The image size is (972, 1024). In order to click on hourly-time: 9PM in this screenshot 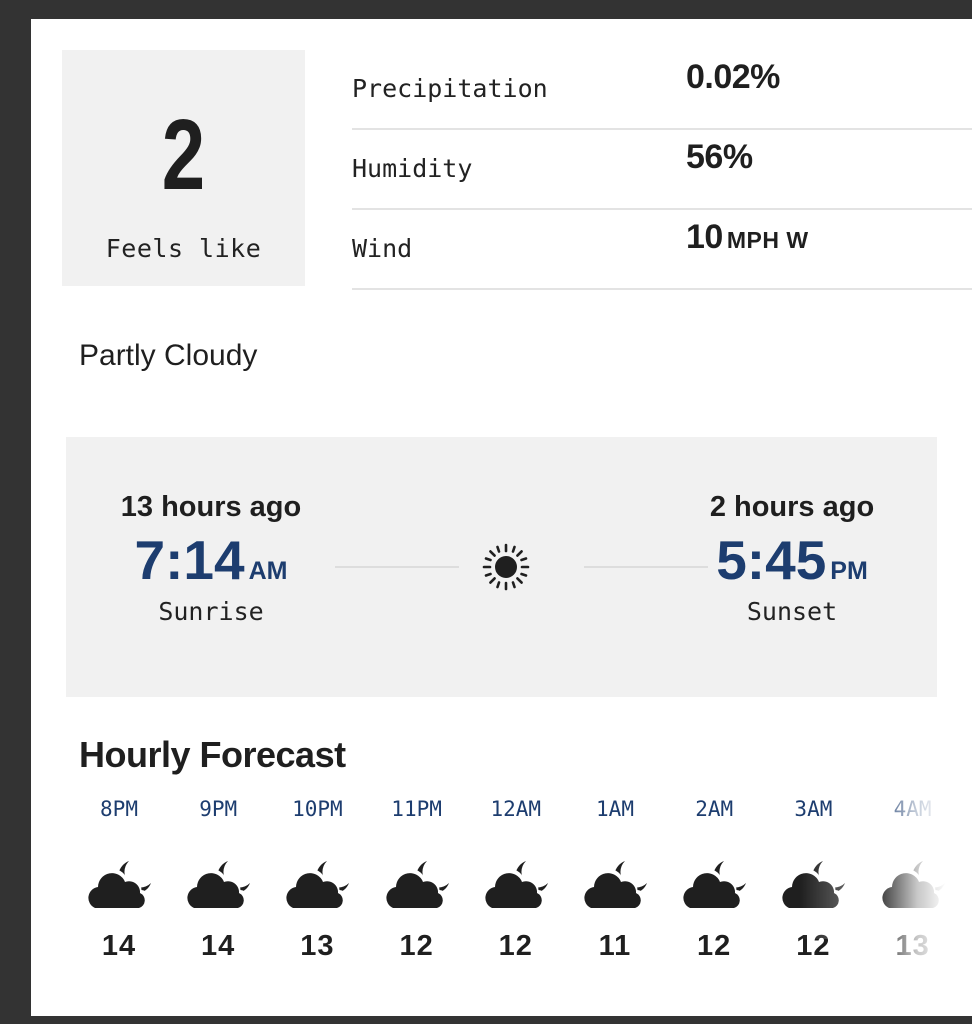, I will do `click(218, 809)`.